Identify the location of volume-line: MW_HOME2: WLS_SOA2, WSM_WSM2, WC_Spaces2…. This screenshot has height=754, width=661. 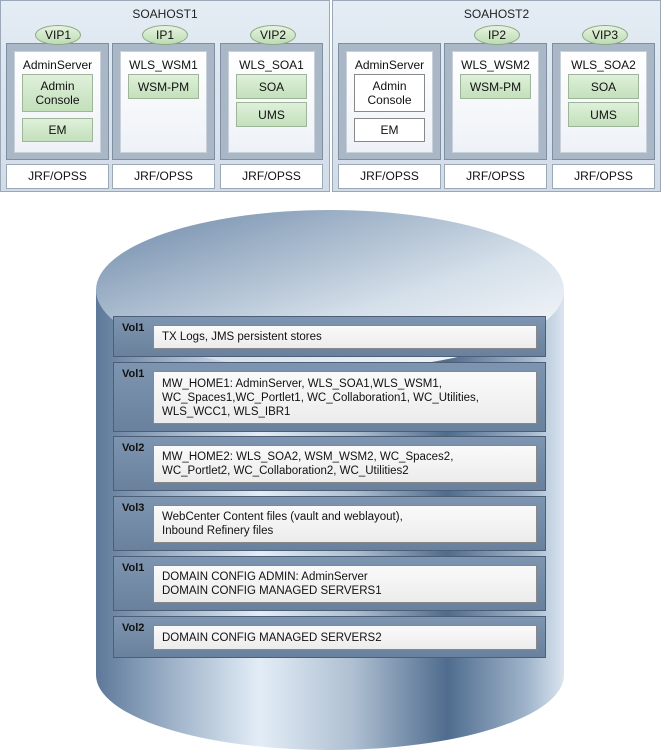
(308, 457).